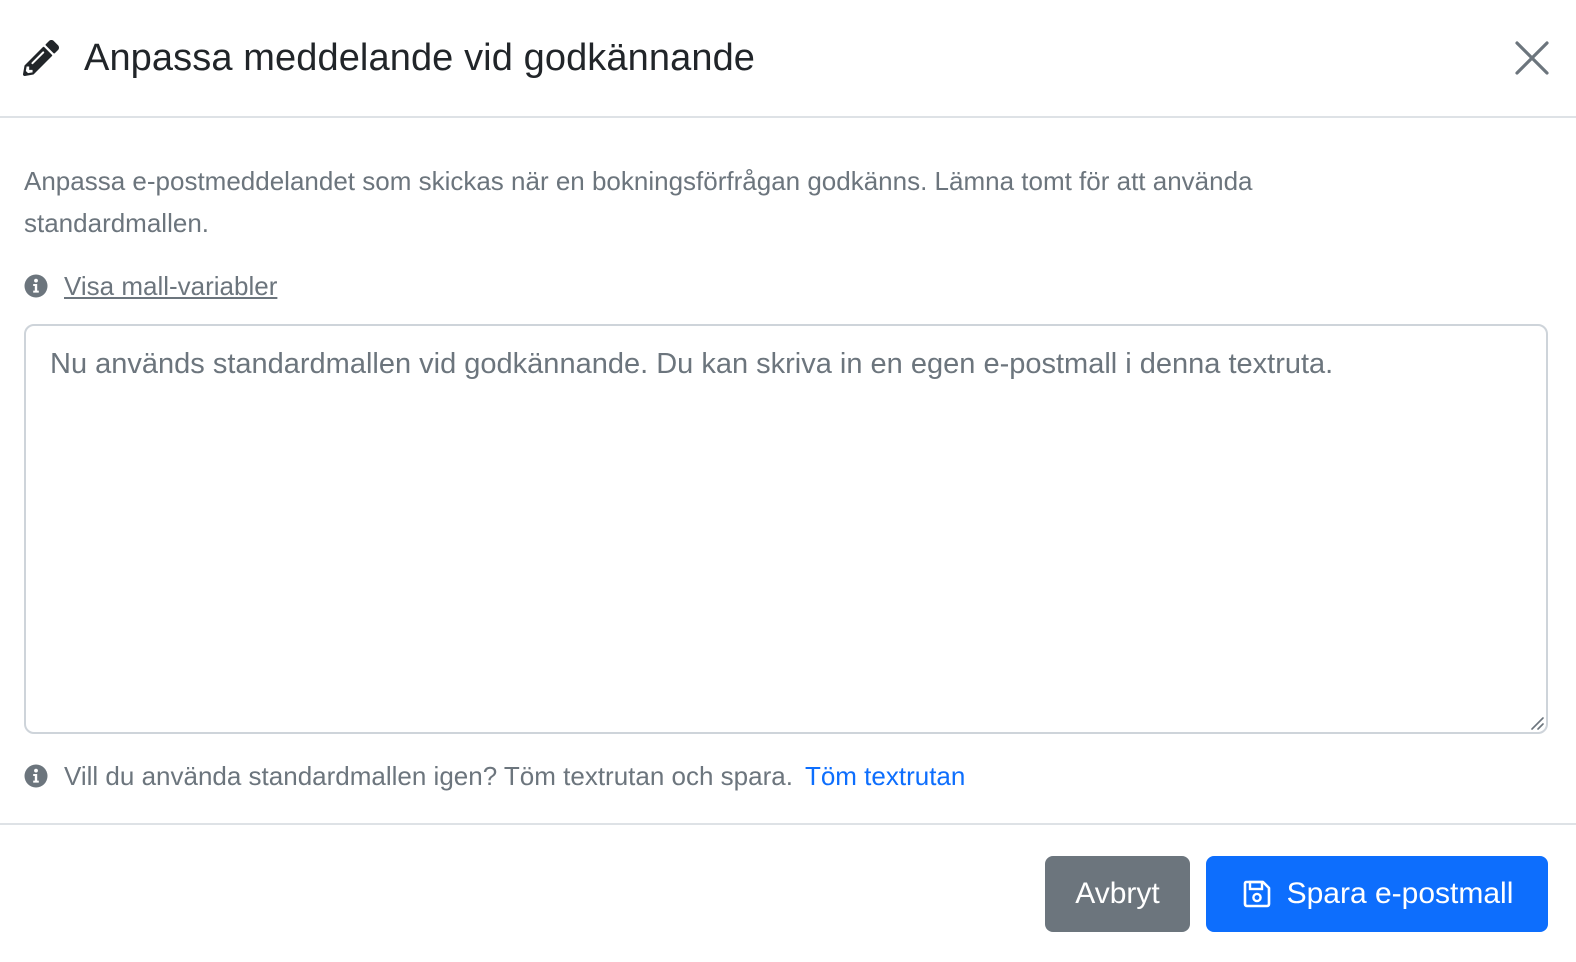 This screenshot has height=962, width=1576. What do you see at coordinates (788, 59) in the screenshot?
I see `modal-header: Anpassa meddelande vid godkännande` at bounding box center [788, 59].